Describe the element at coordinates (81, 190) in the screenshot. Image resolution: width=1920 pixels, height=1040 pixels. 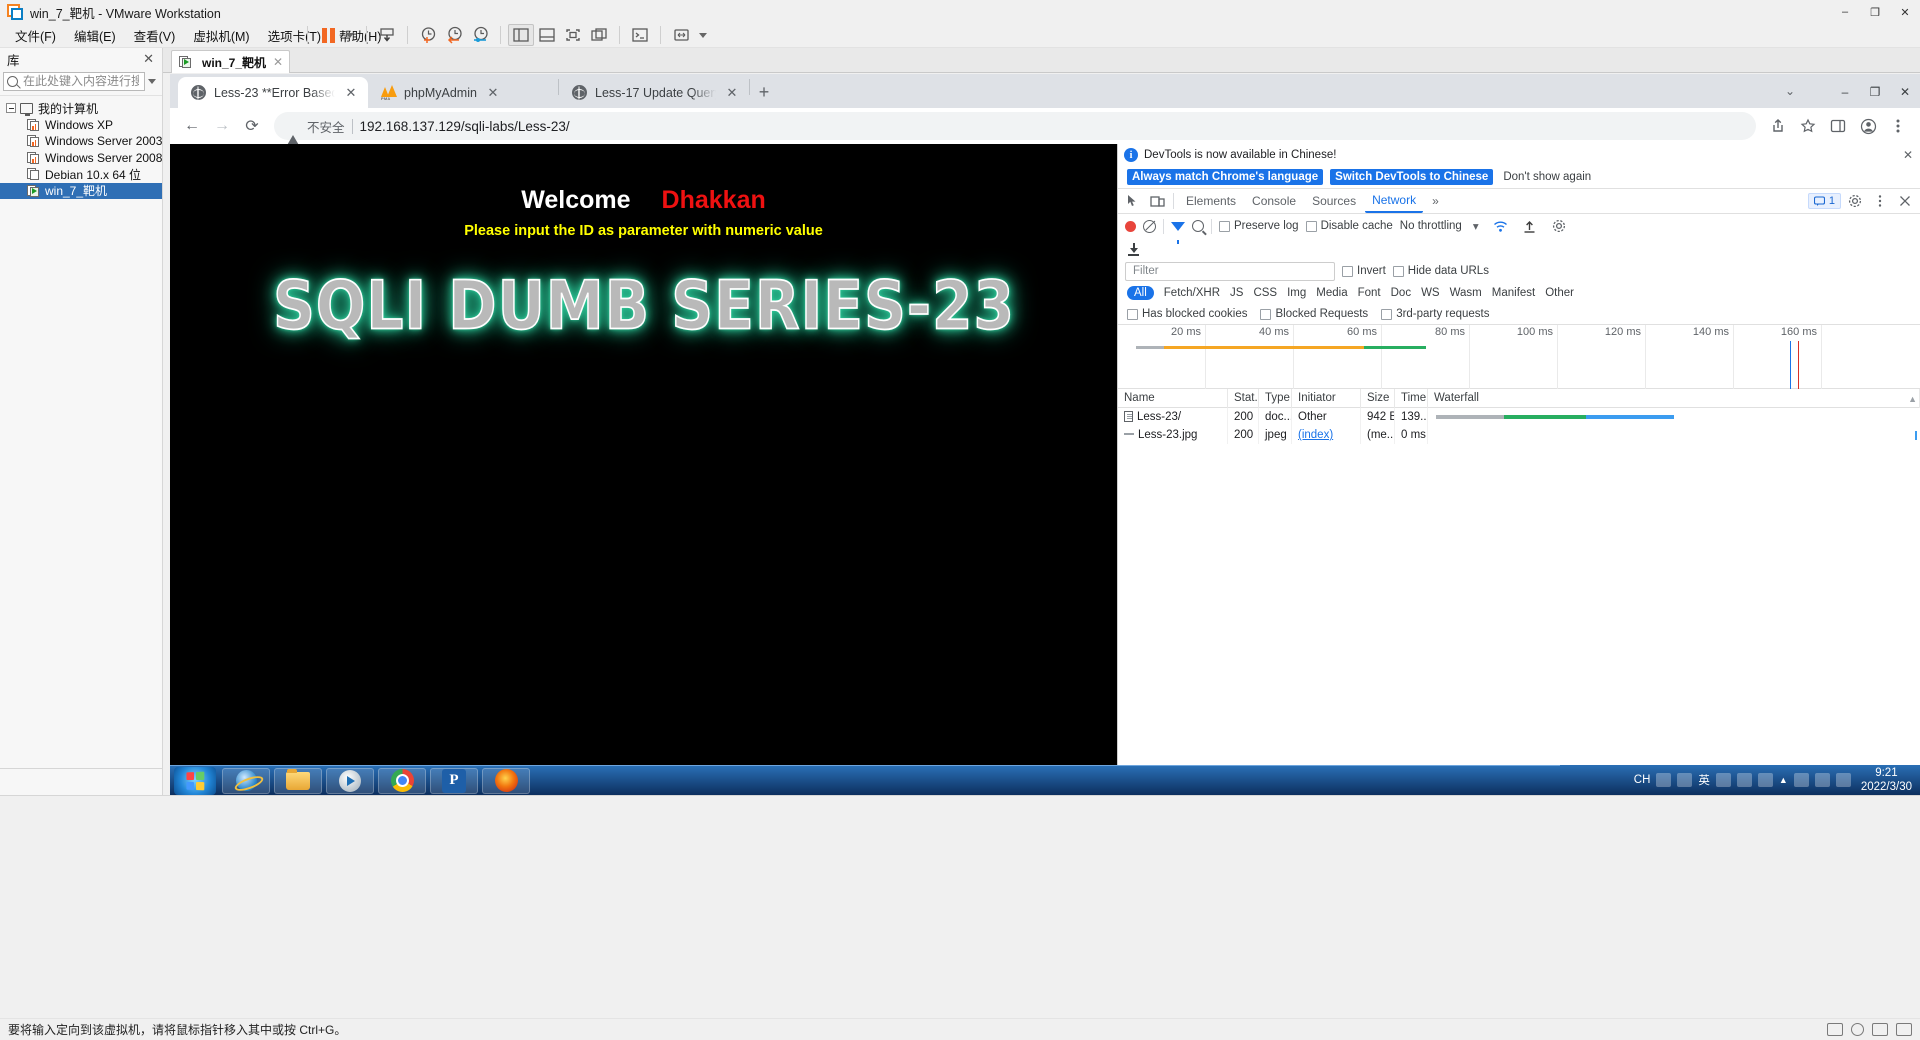
I see `library-item-win7-target: win_7_靶机` at that location.